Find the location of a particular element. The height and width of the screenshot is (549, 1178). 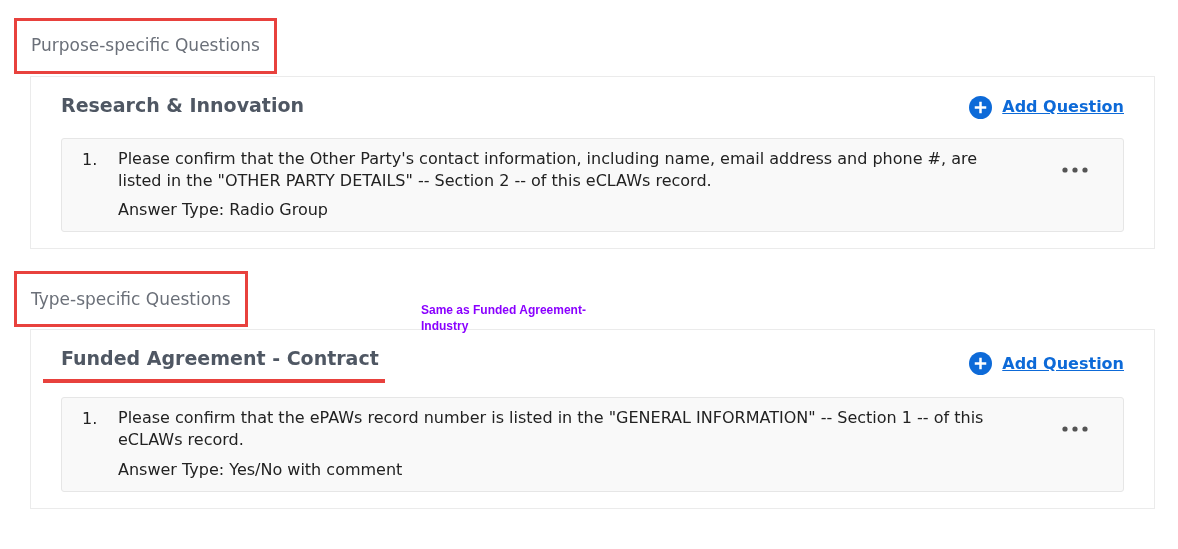

answer-type: Answer Type: Yes/No with comment is located at coordinates (261, 469).